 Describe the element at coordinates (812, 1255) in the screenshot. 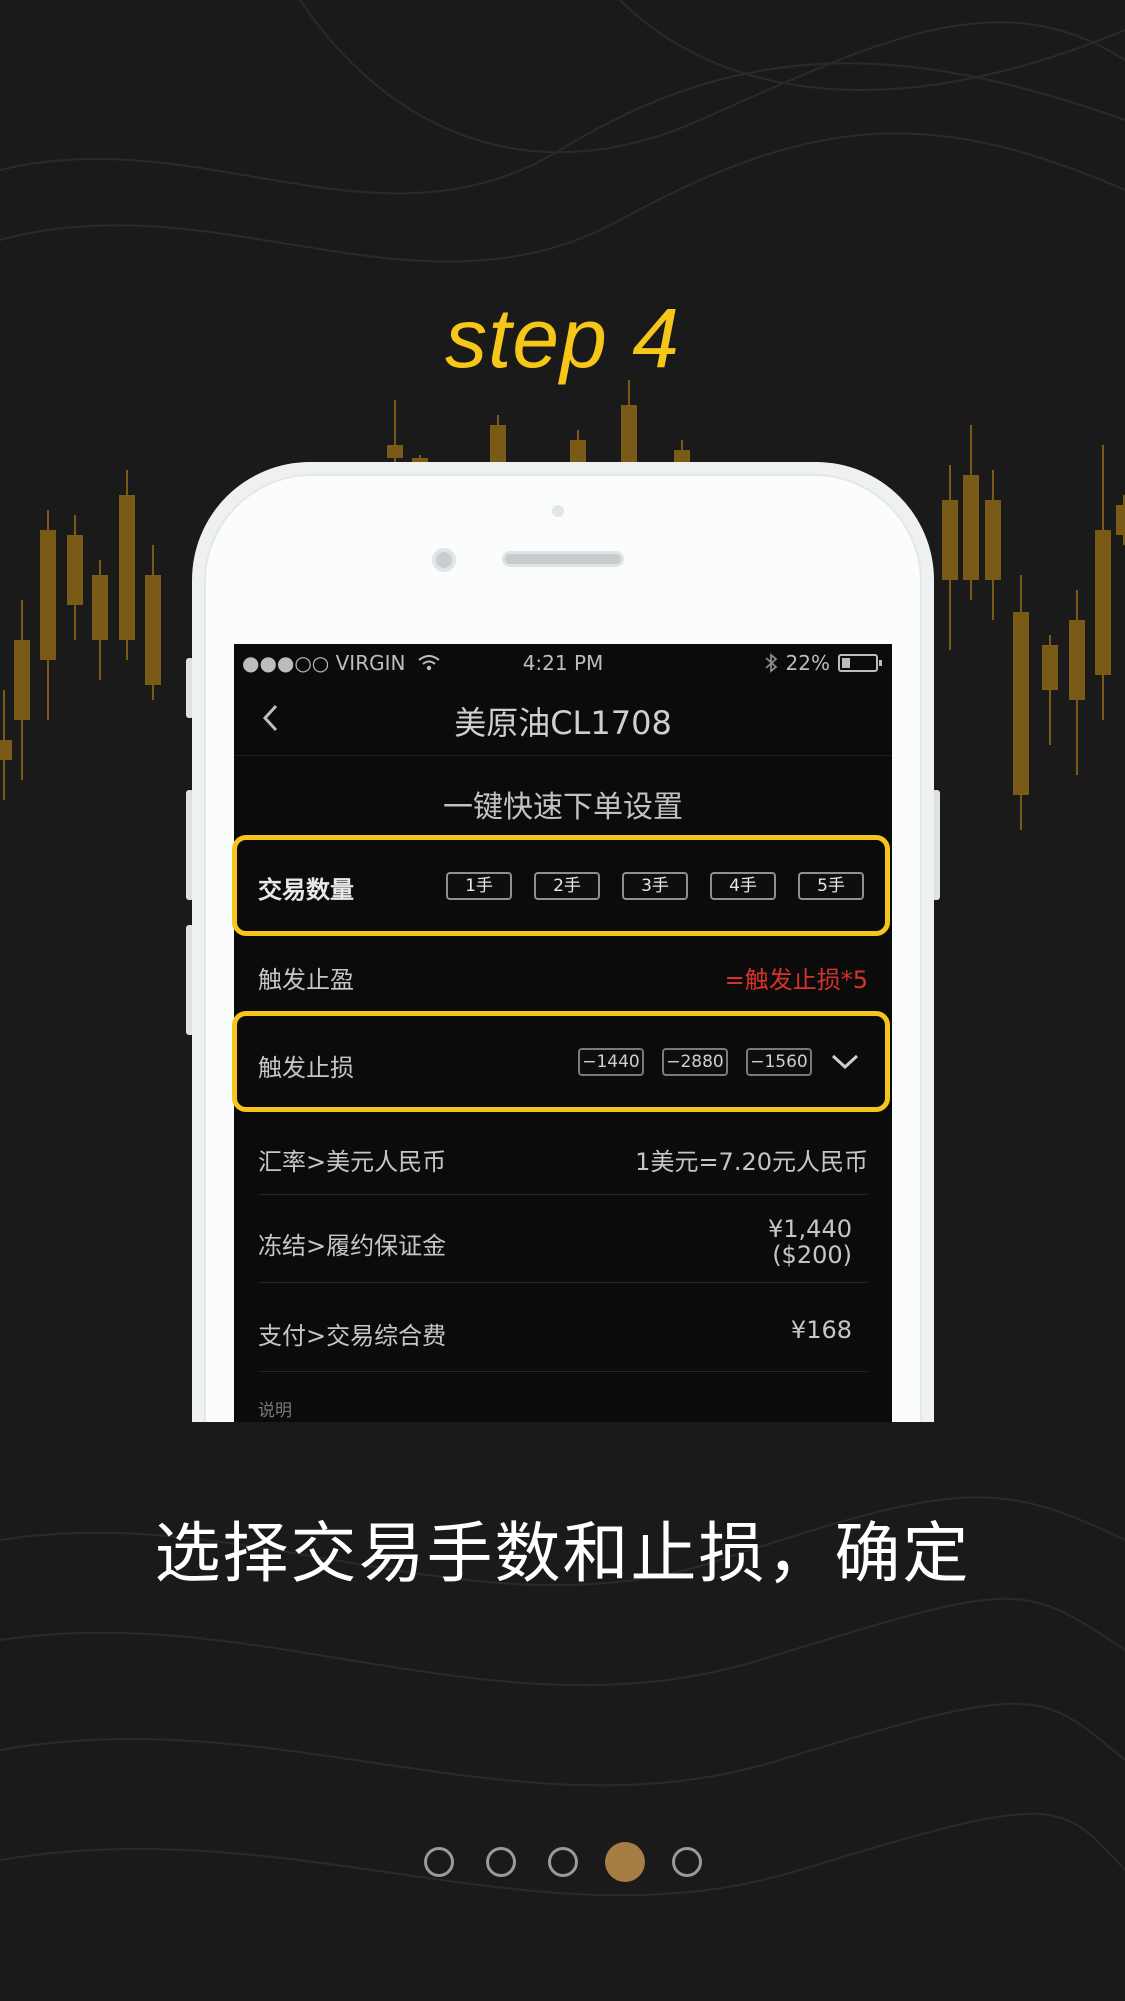

I see `margin-value-usd: ($200)` at that location.